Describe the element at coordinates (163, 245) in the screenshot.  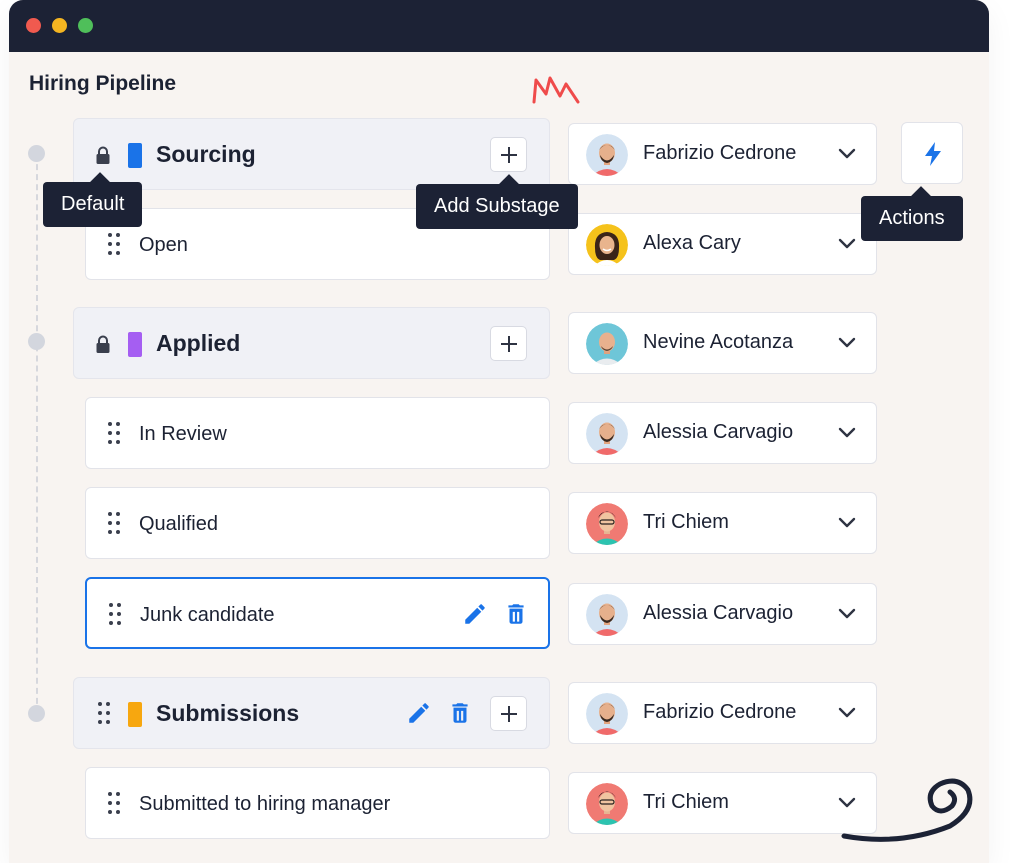
I see `substage-label: Open` at that location.